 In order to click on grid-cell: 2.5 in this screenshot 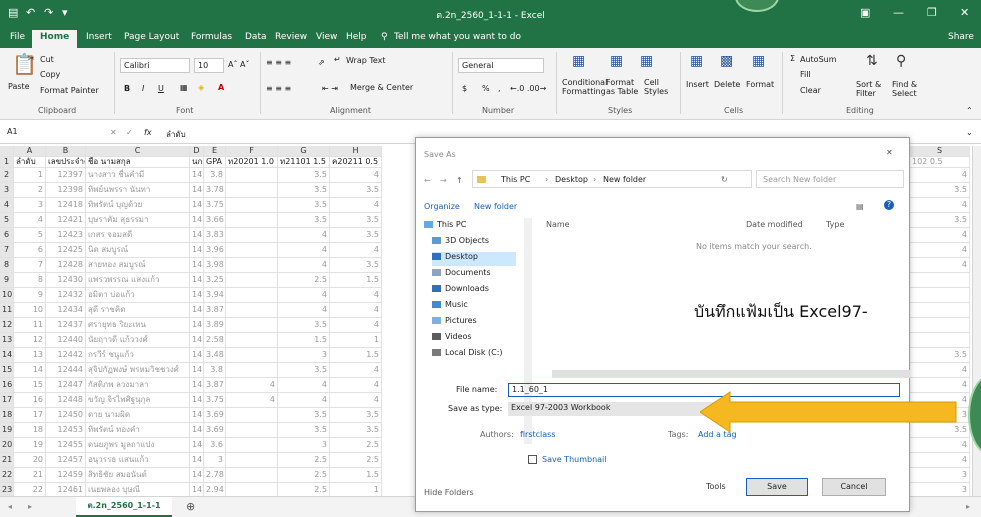, I will do `click(304, 460)`.